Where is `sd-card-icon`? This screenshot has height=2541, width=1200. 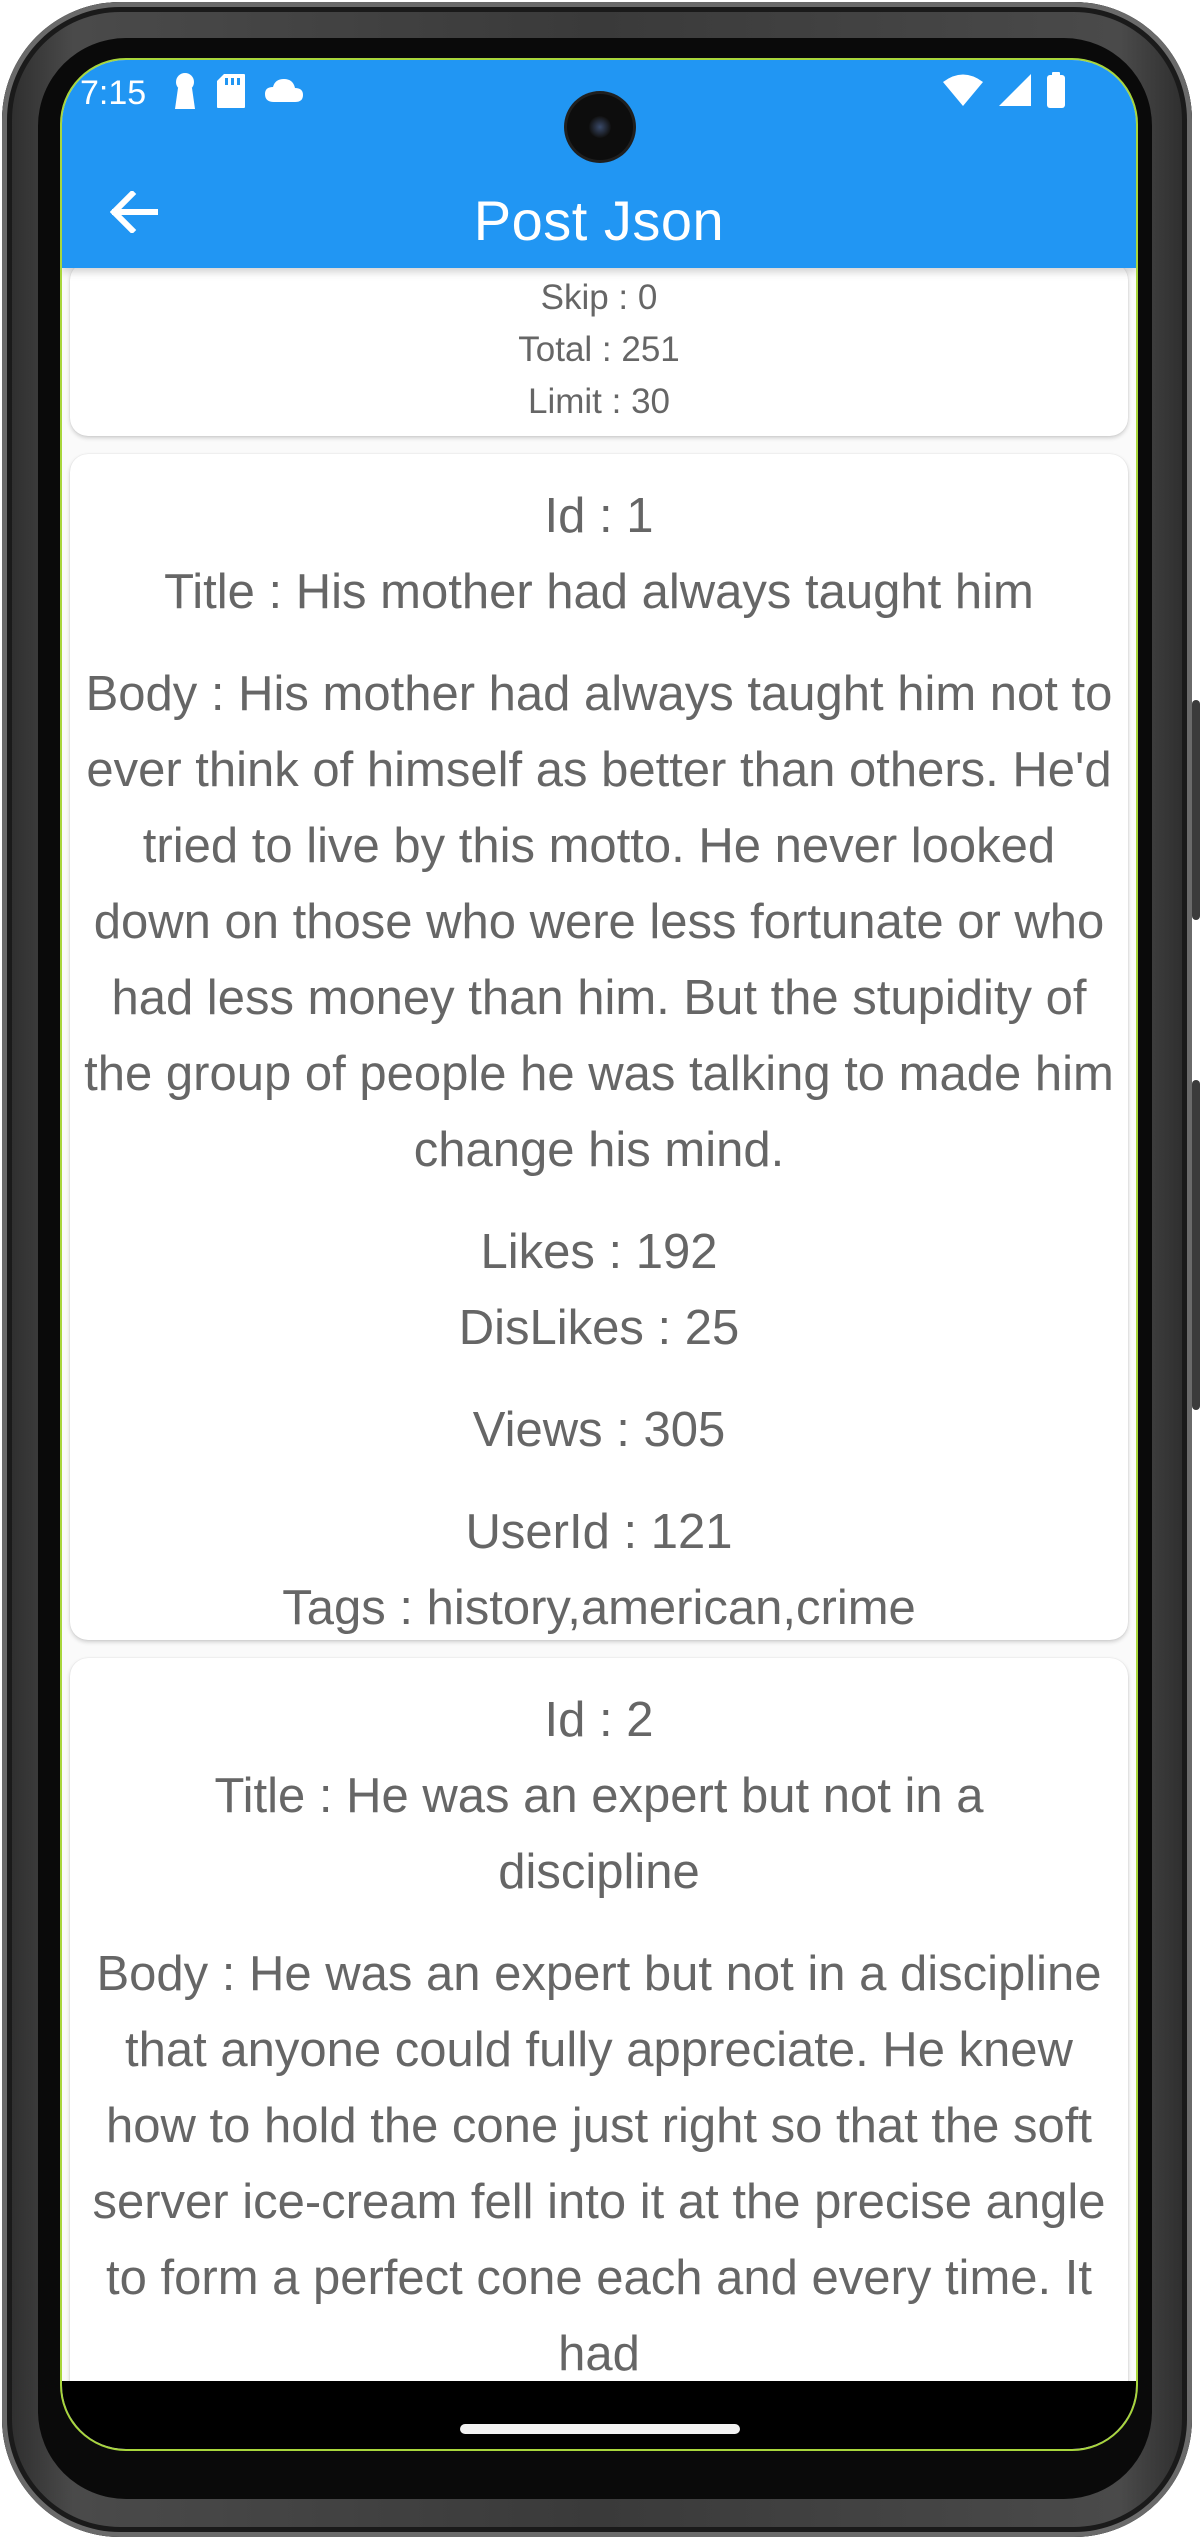 sd-card-icon is located at coordinates (231, 91).